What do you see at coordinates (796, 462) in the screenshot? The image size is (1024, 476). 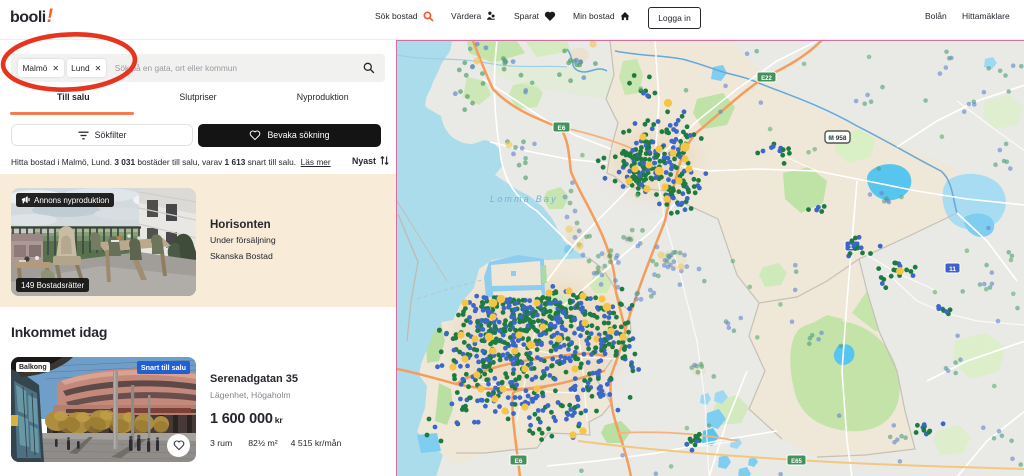 I see `svg-text: E65` at bounding box center [796, 462].